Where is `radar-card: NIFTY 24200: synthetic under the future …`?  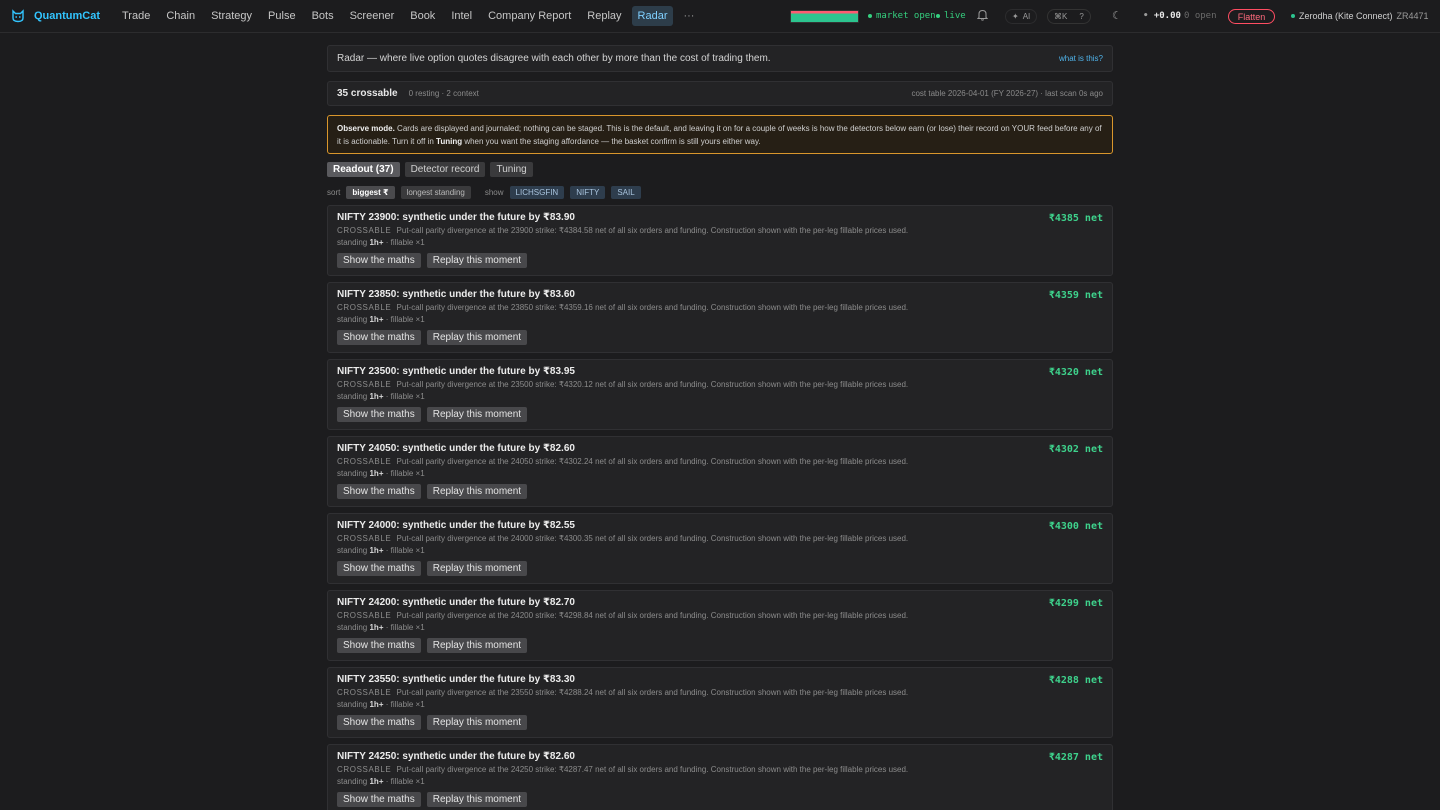 radar-card: NIFTY 24200: synthetic under the future … is located at coordinates (720, 625).